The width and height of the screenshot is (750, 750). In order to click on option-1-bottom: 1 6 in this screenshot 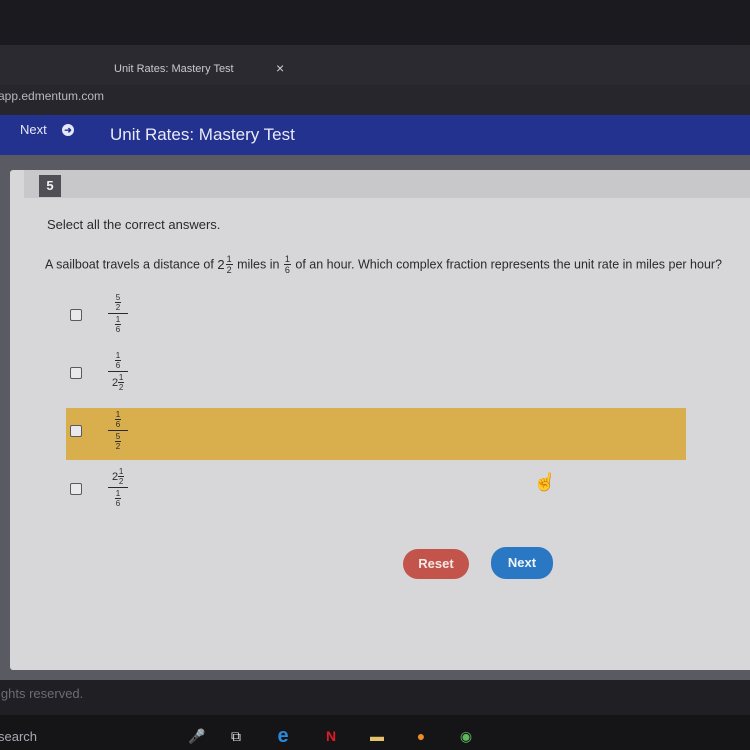, I will do `click(118, 324)`.